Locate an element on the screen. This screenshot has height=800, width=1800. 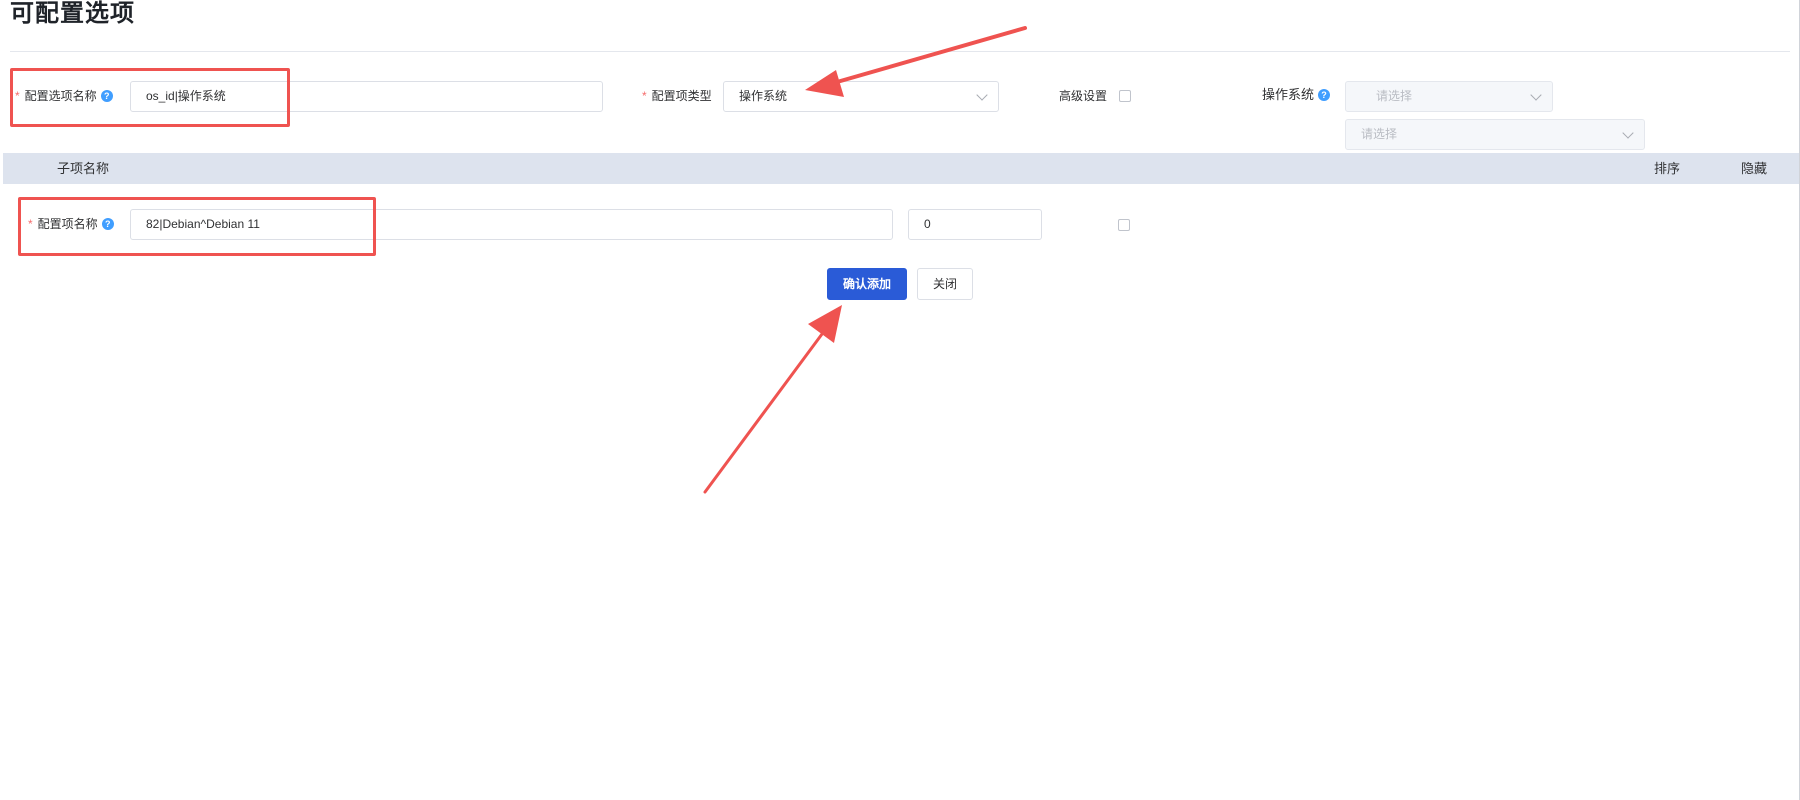
page-title: 可配置选项 is located at coordinates (72, 13).